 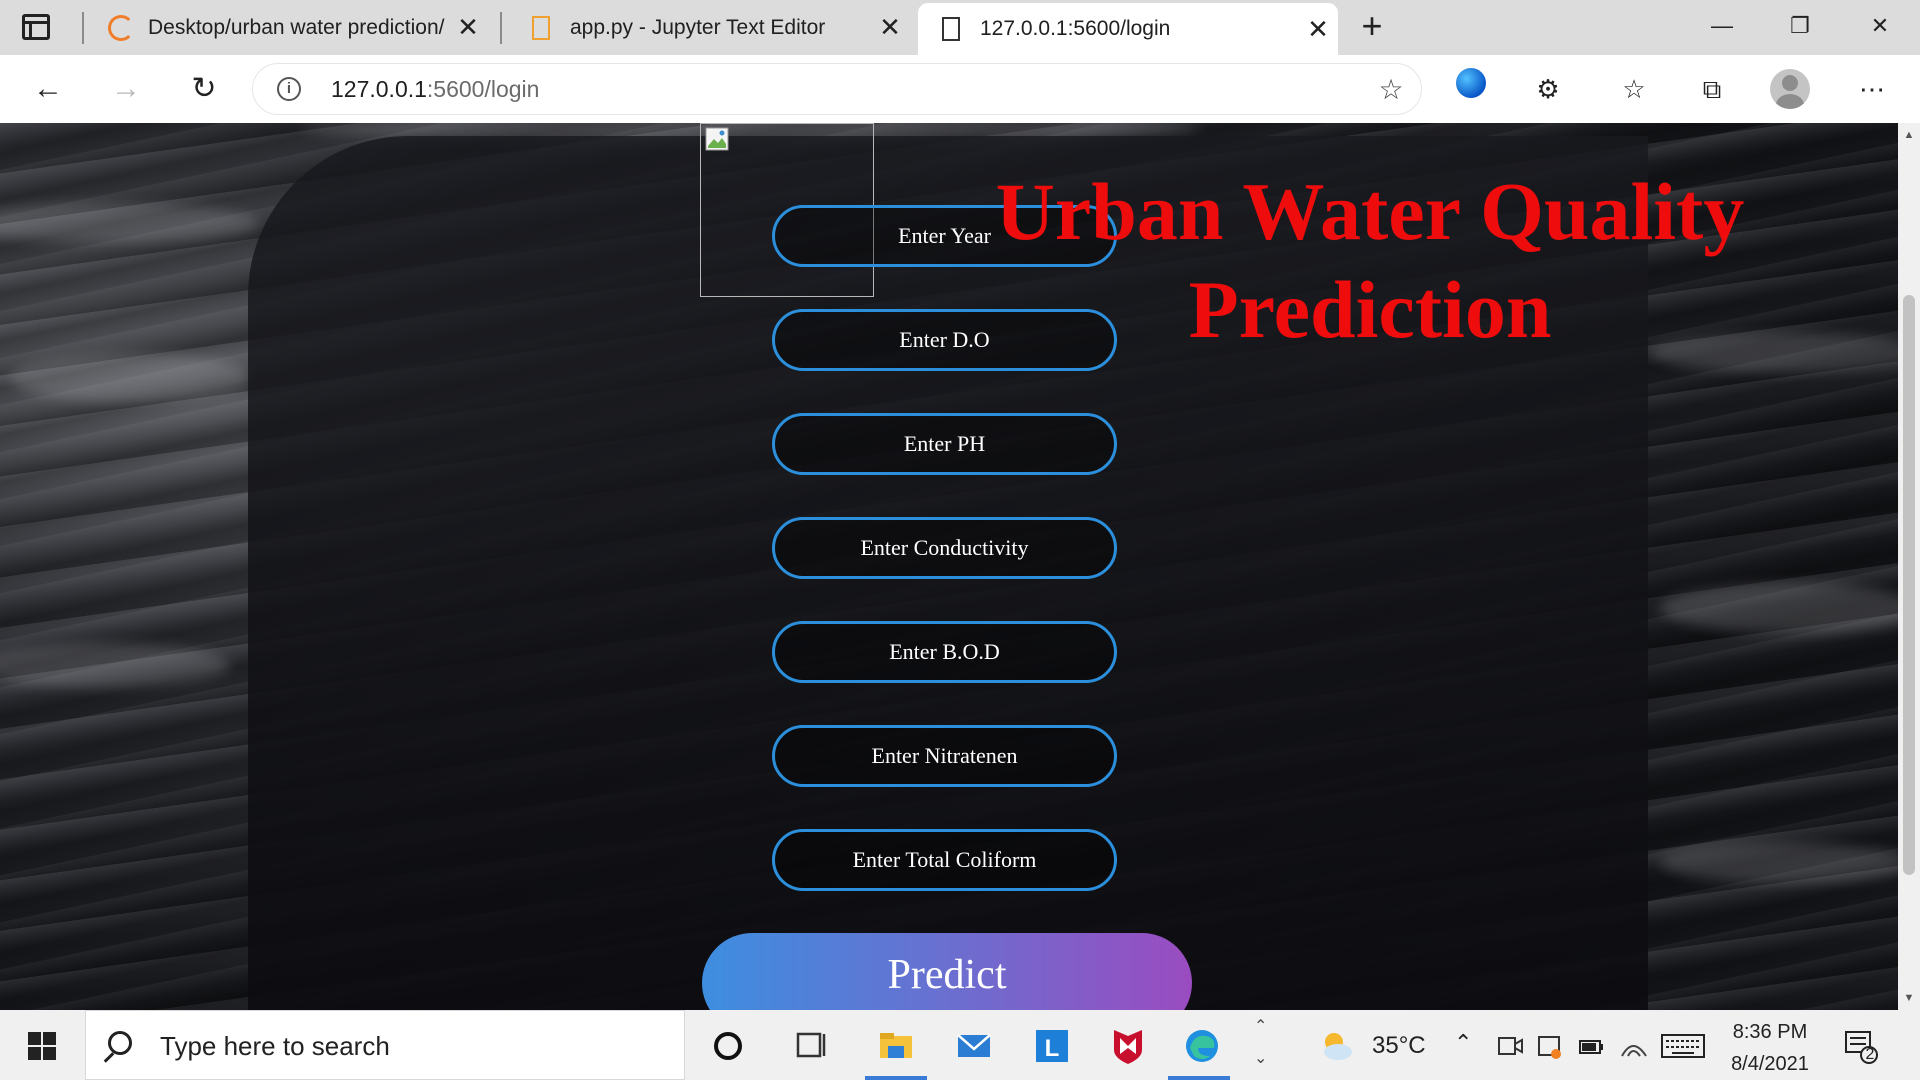 What do you see at coordinates (204, 89) in the screenshot?
I see `refresh-button: ↻` at bounding box center [204, 89].